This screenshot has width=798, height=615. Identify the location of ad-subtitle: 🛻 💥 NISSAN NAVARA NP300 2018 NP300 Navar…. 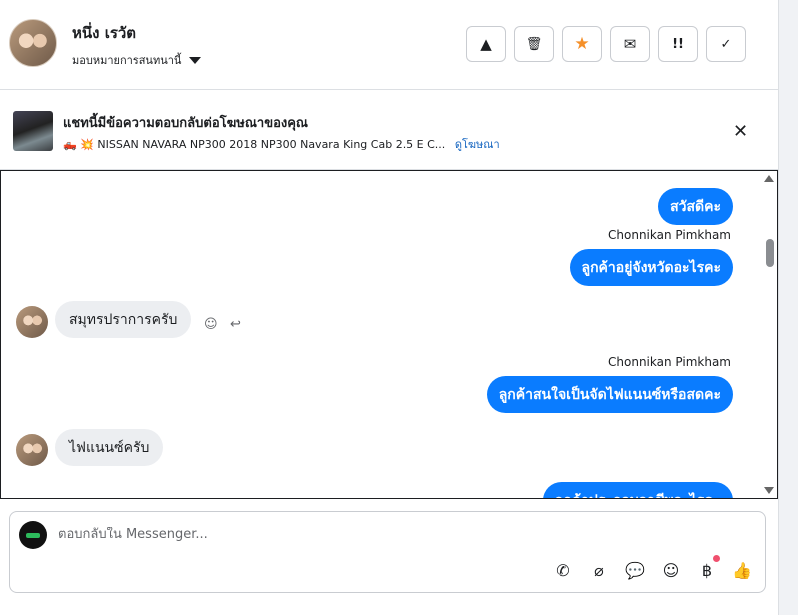
(281, 144).